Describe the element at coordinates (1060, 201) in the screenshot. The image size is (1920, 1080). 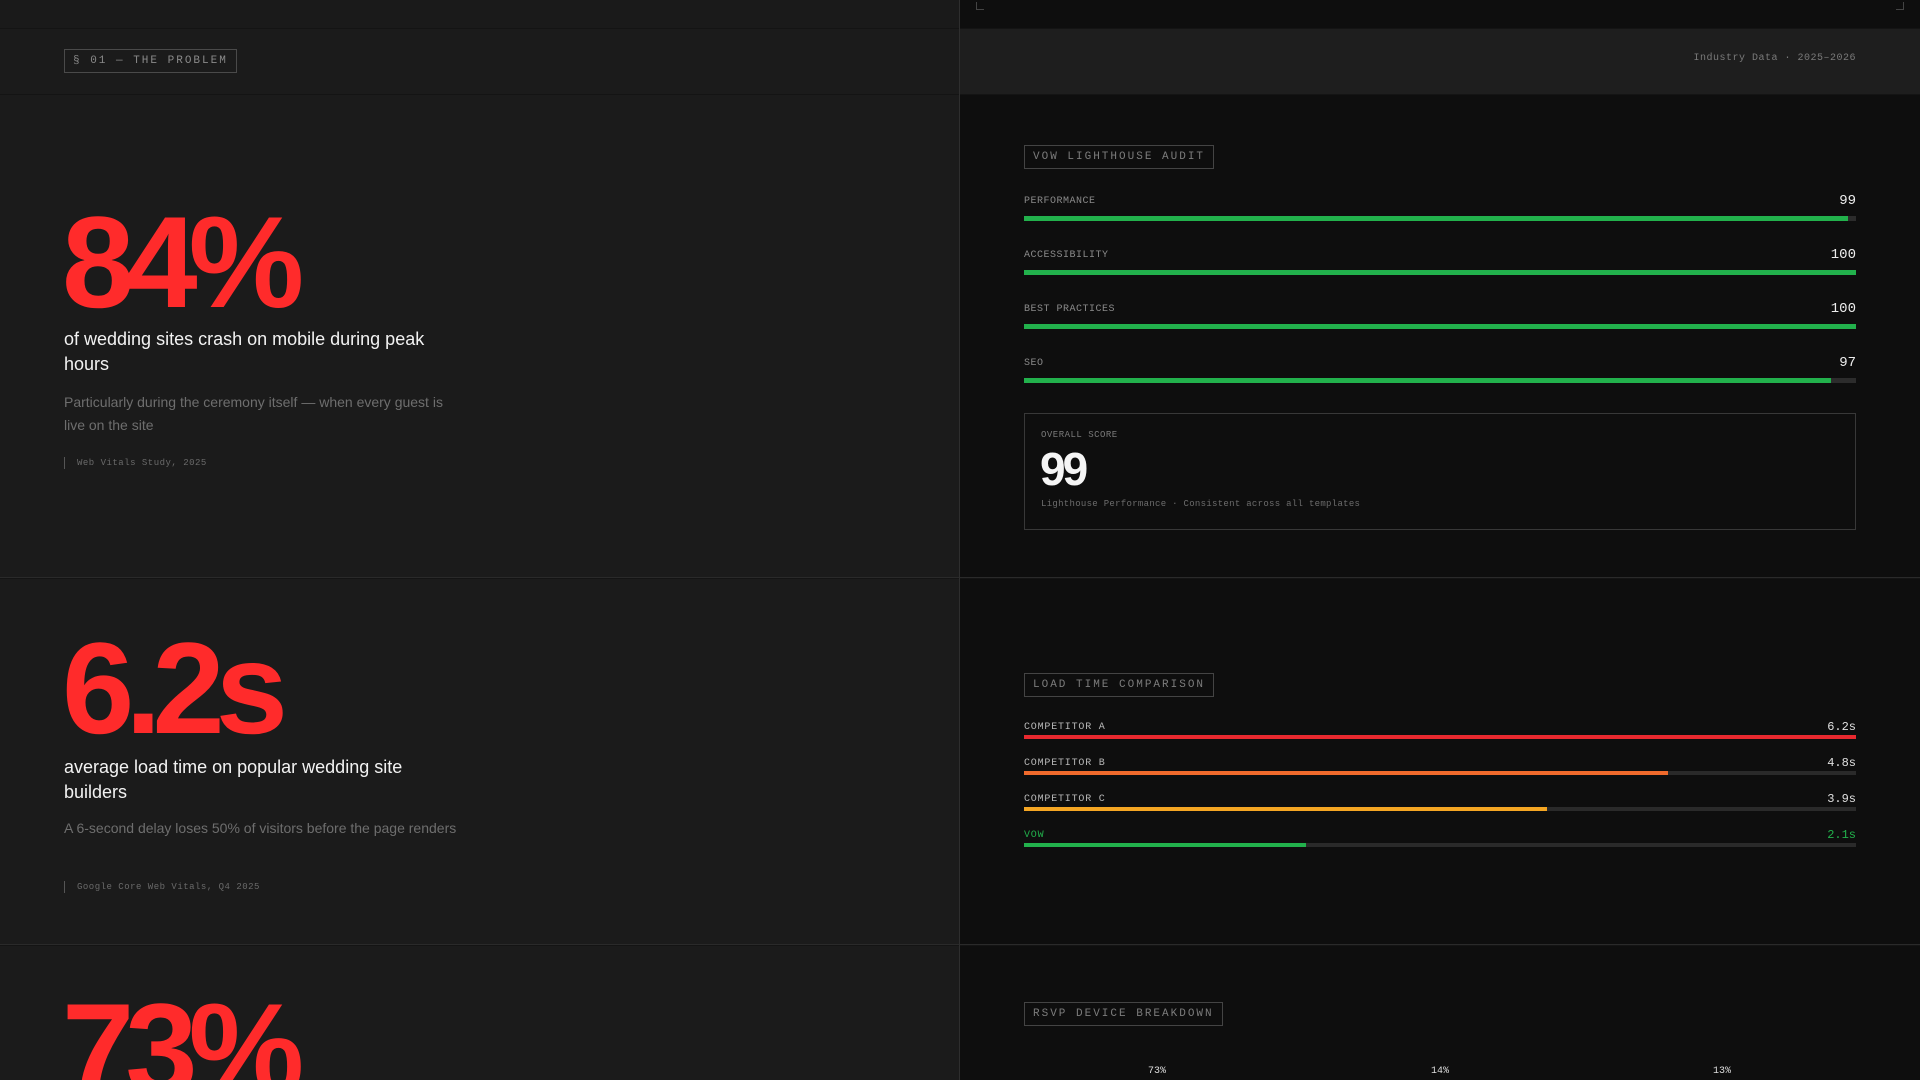
I see `metric-label: PERFORMANCE` at that location.